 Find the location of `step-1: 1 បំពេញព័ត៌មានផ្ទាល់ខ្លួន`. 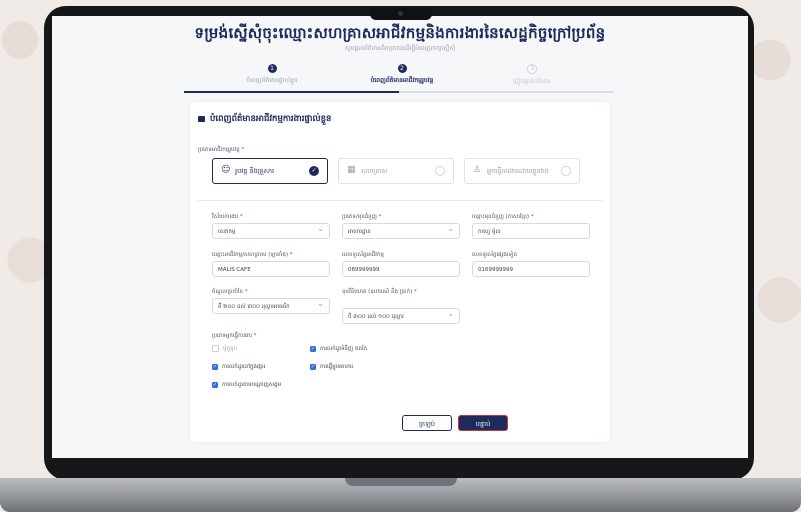

step-1: 1 បំពេញព័ត៌មានផ្ទាល់ខ្លួន is located at coordinates (272, 74).